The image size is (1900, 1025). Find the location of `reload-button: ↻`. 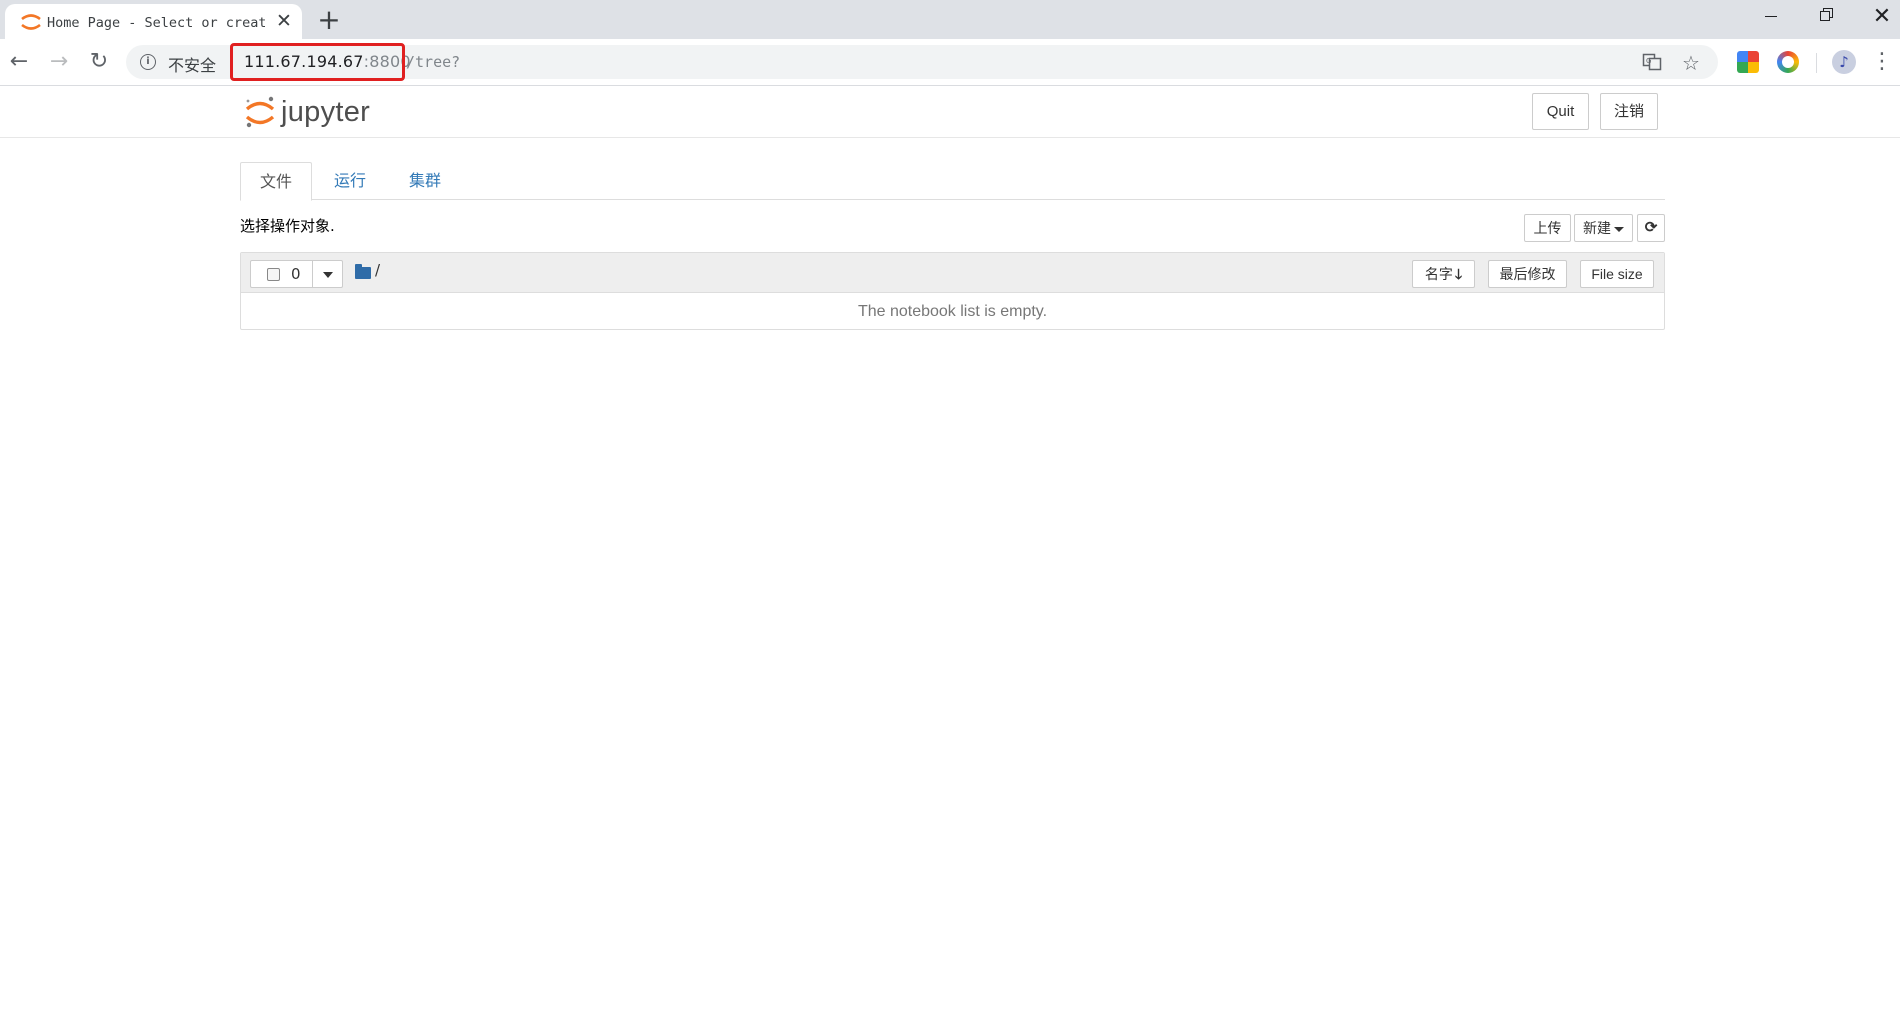

reload-button: ↻ is located at coordinates (99, 62).